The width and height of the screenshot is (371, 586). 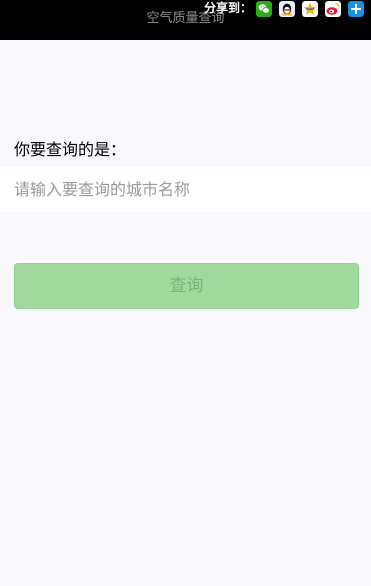 What do you see at coordinates (333, 9) in the screenshot?
I see `weibo-icon` at bounding box center [333, 9].